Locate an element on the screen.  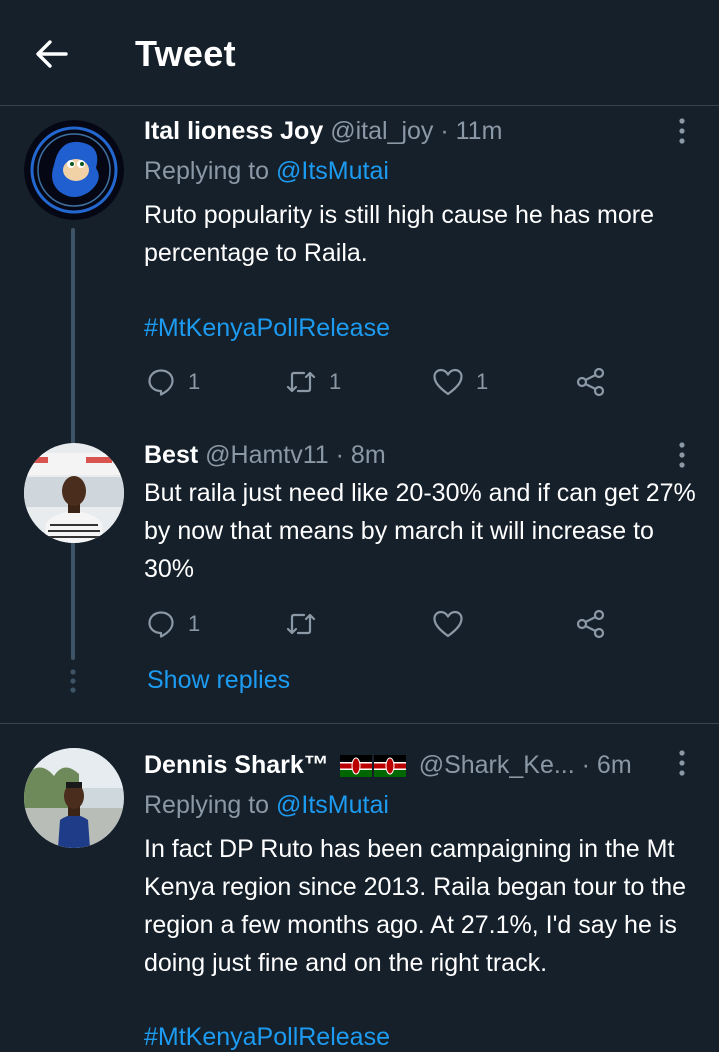
like-button is located at coordinates (454, 624).